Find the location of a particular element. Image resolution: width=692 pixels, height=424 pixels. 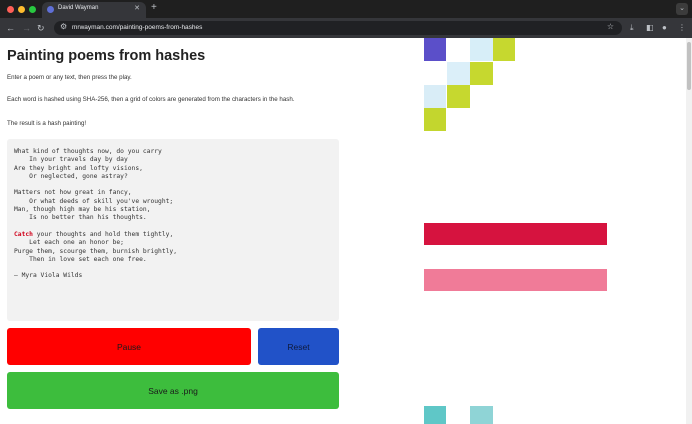

download-icon: ⤓ is located at coordinates (632, 28).